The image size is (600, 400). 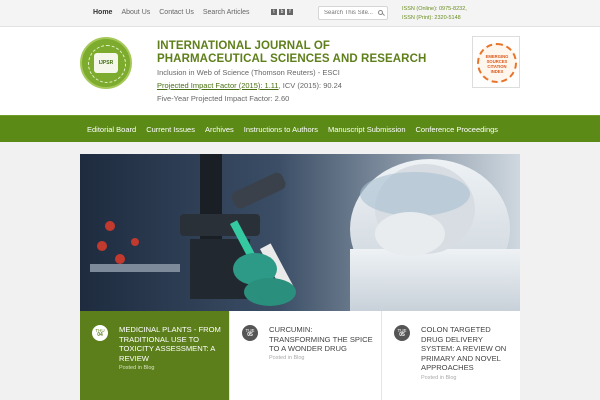 I want to click on top-nav-about-us: About Us, so click(x=135, y=12).